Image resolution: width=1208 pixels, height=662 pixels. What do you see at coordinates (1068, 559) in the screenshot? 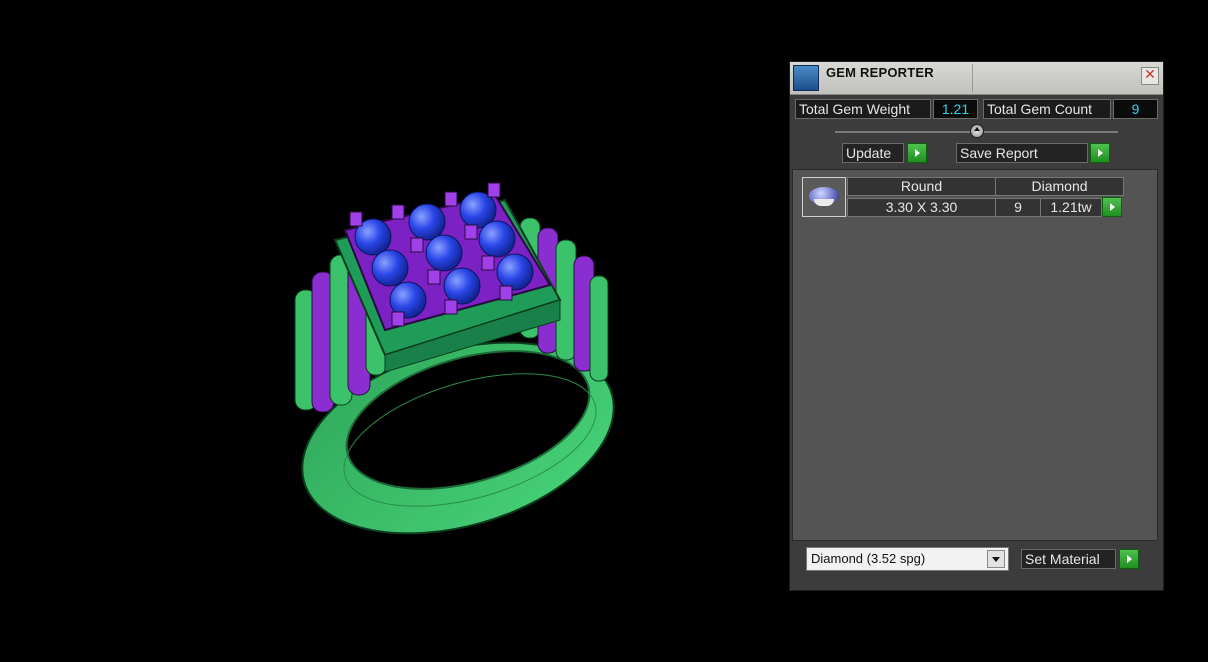
I see `set-material-button: Set Material` at bounding box center [1068, 559].